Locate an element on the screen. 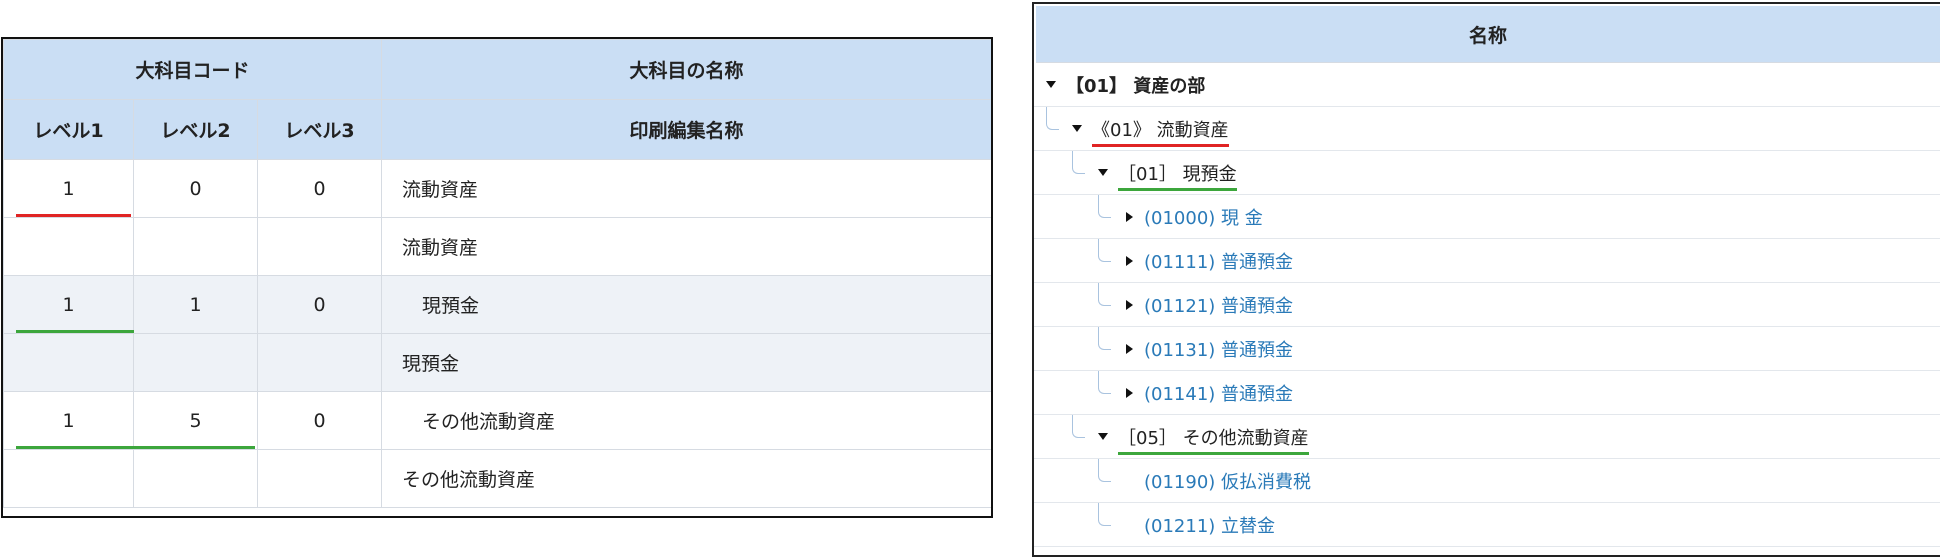  print-name-cell: 現預金 is located at coordinates (686, 362).